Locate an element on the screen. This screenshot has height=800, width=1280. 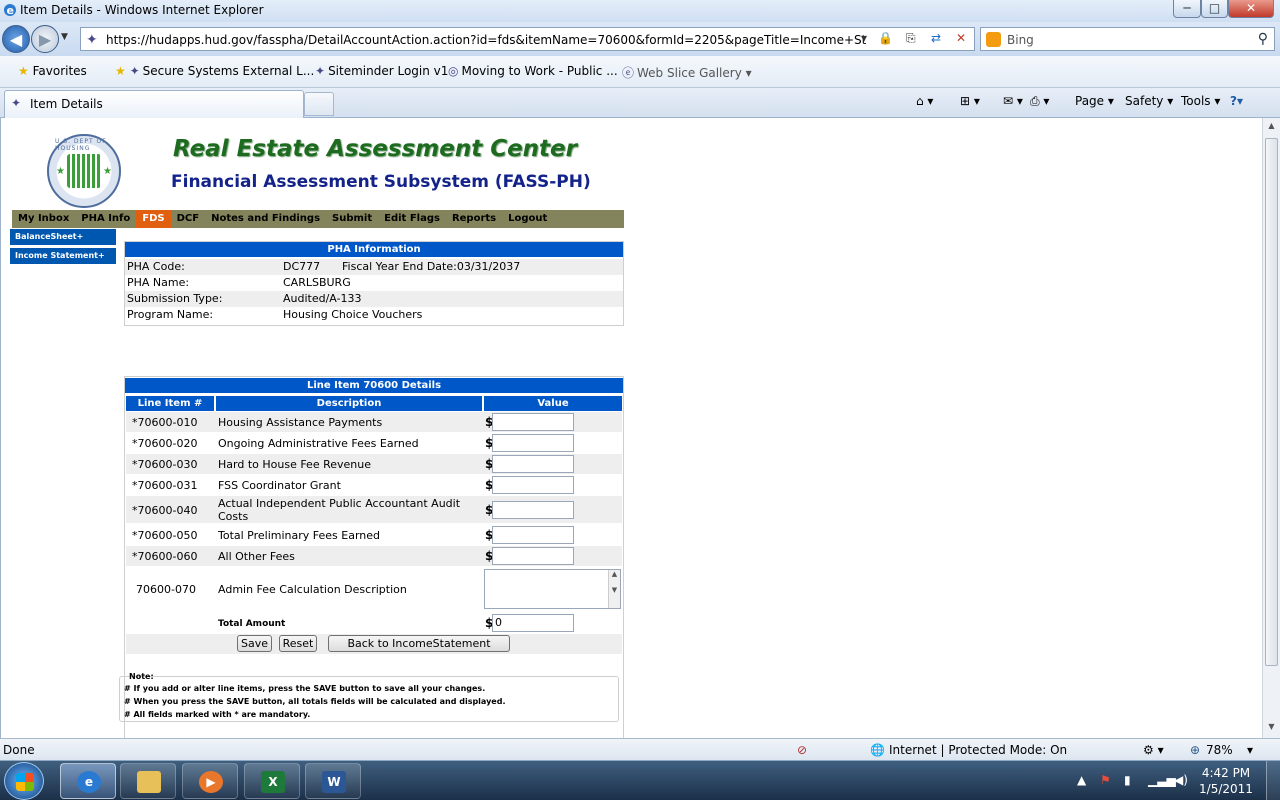
scroll-thumb is located at coordinates (1271, 402).